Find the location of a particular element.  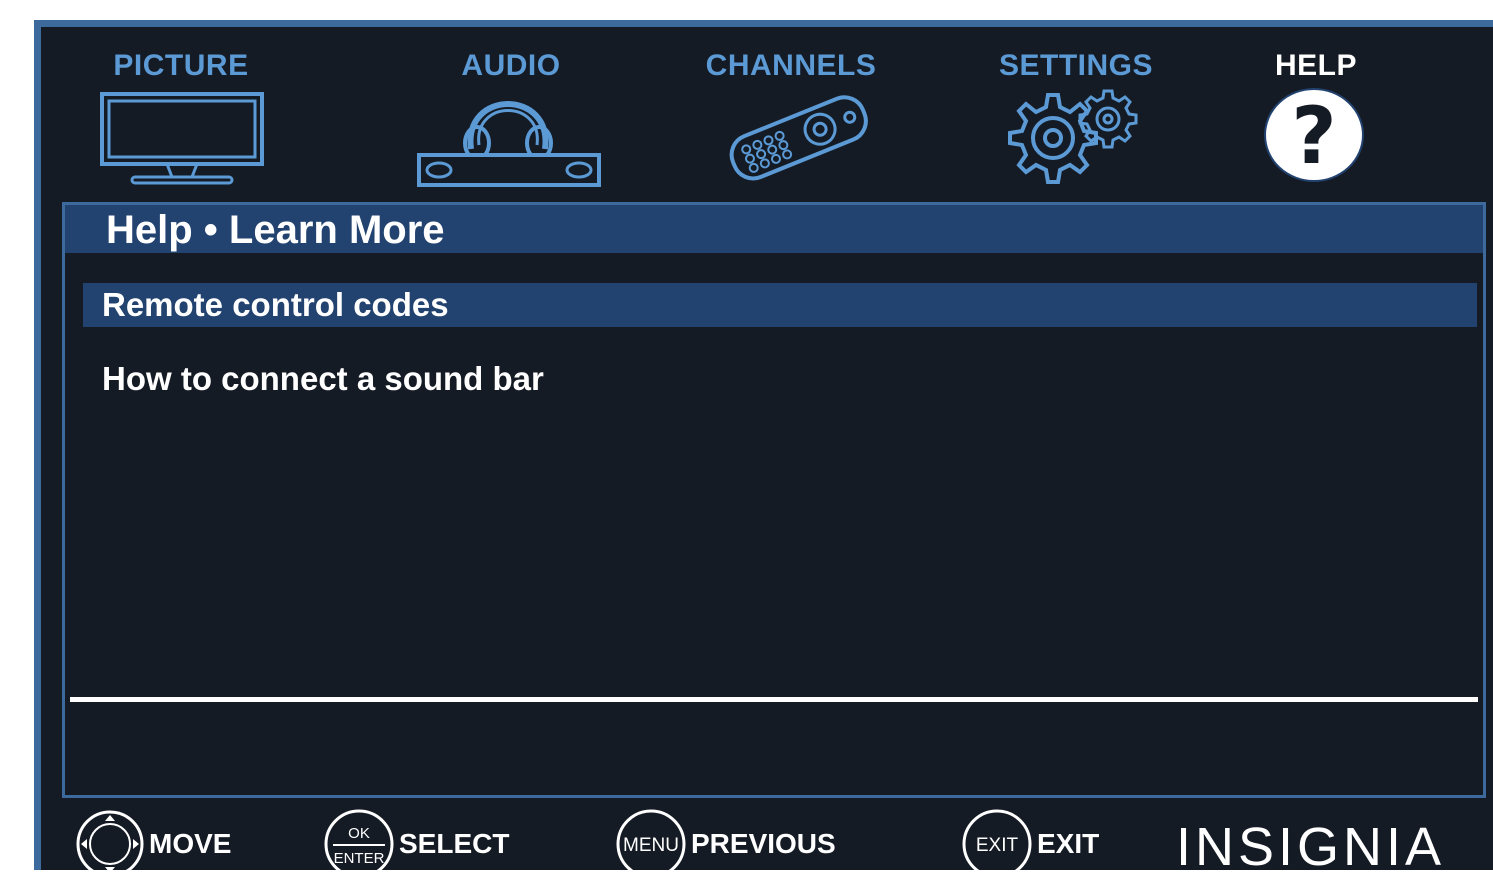

dpad-icon is located at coordinates (110, 844).